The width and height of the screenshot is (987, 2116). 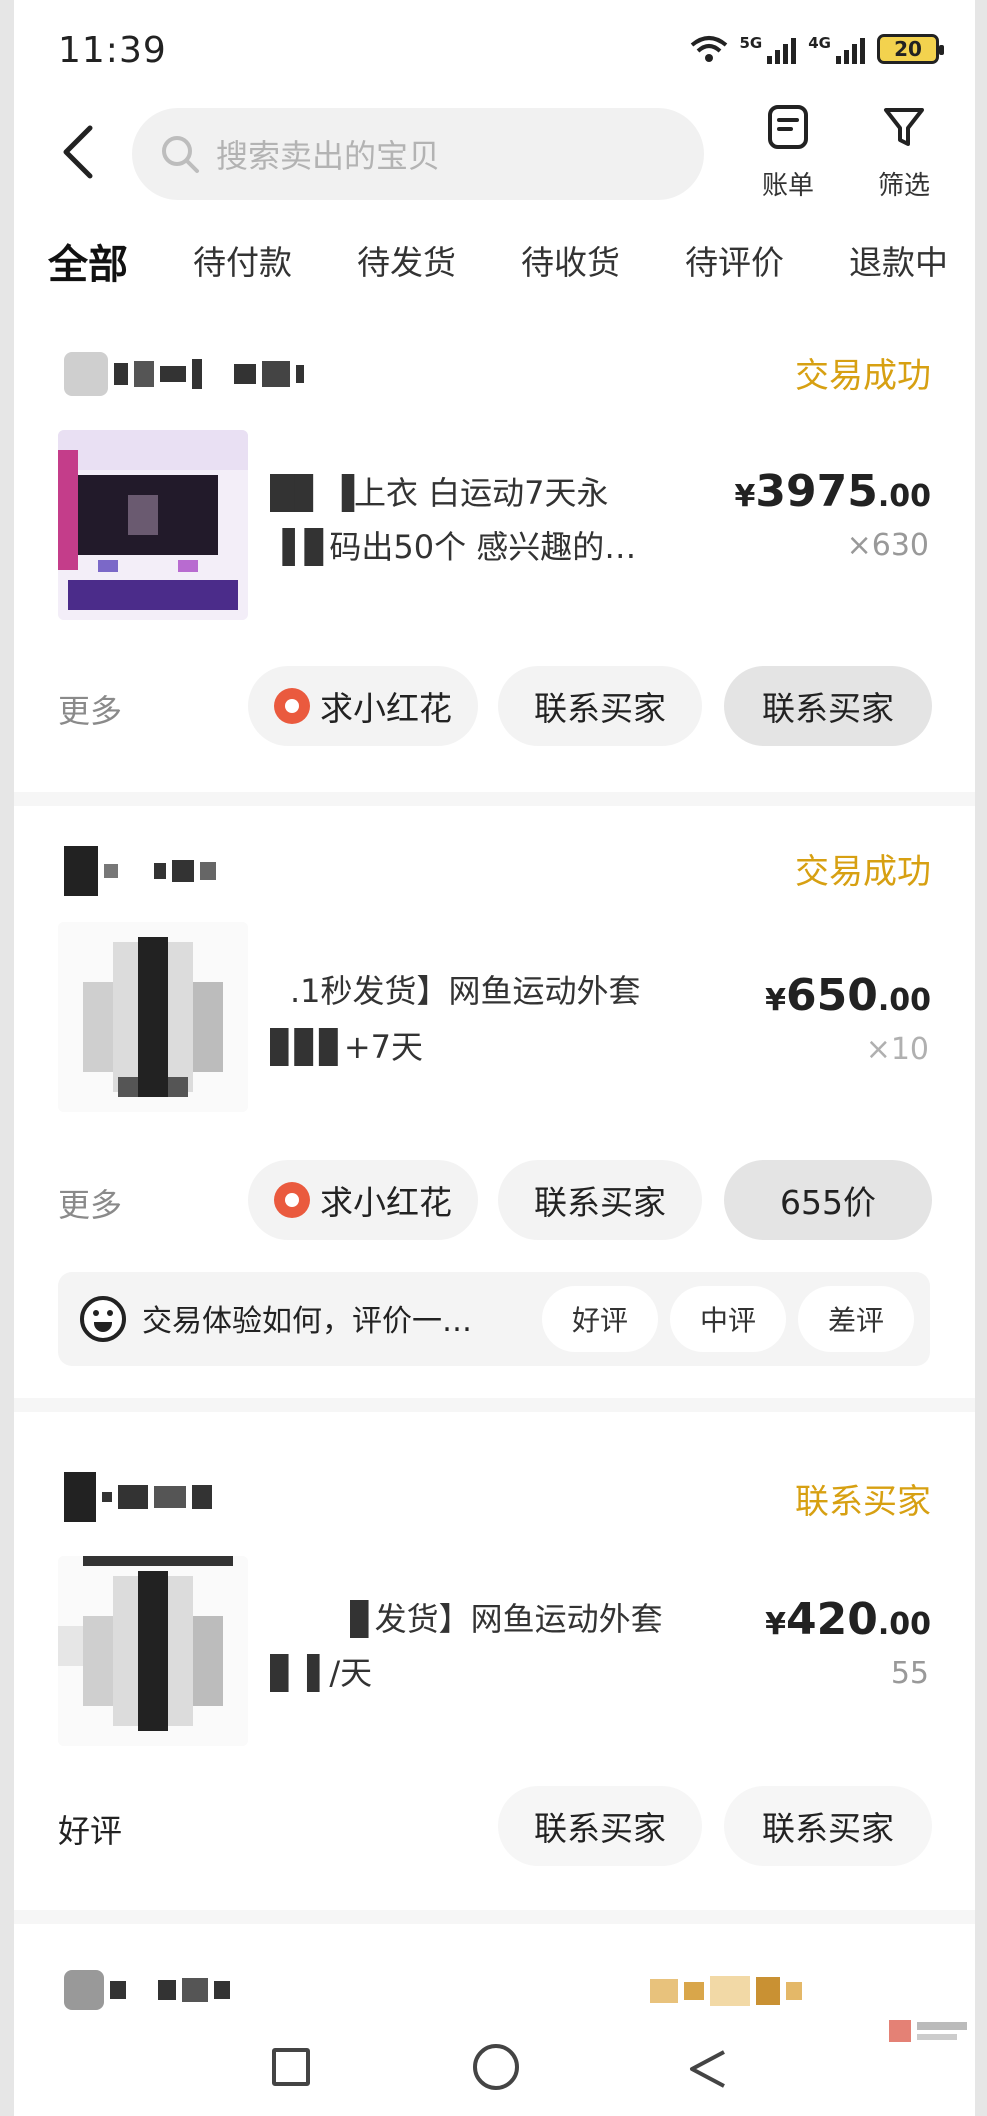 What do you see at coordinates (600, 1319) in the screenshot?
I see `rating-good-button: 好评` at bounding box center [600, 1319].